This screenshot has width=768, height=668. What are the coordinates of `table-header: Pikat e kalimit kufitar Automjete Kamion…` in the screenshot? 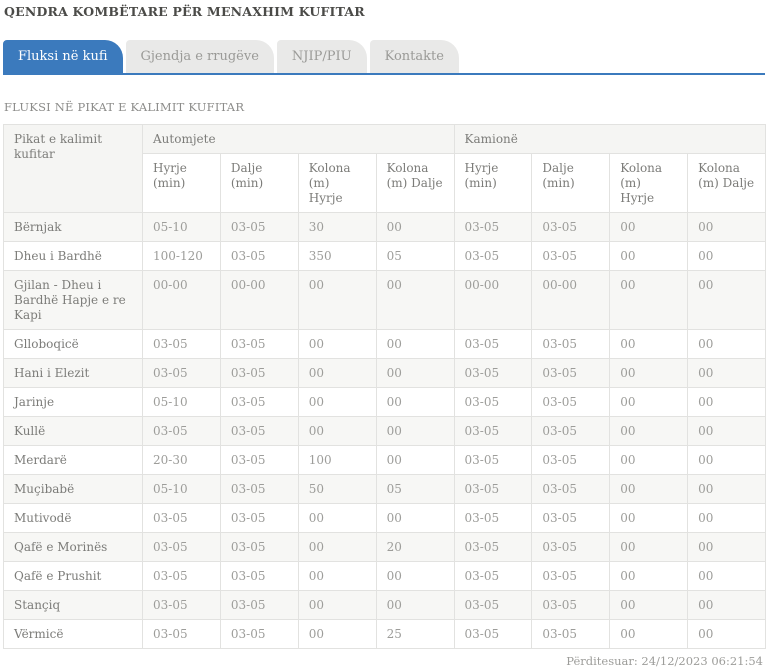 It's located at (384, 168).